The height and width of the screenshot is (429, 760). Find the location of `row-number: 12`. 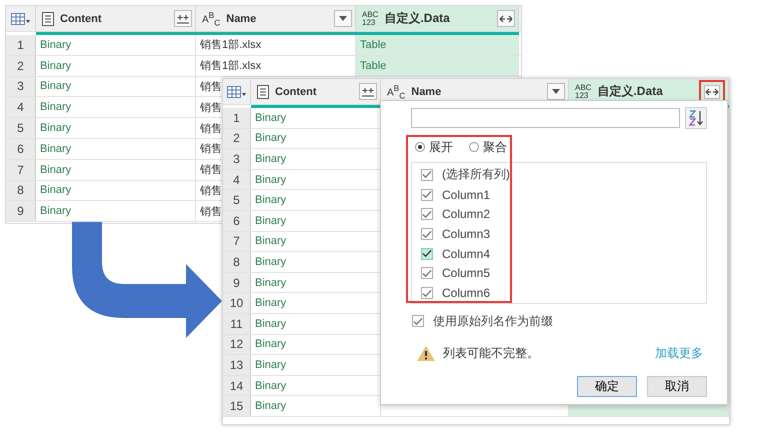

row-number: 12 is located at coordinates (237, 344).